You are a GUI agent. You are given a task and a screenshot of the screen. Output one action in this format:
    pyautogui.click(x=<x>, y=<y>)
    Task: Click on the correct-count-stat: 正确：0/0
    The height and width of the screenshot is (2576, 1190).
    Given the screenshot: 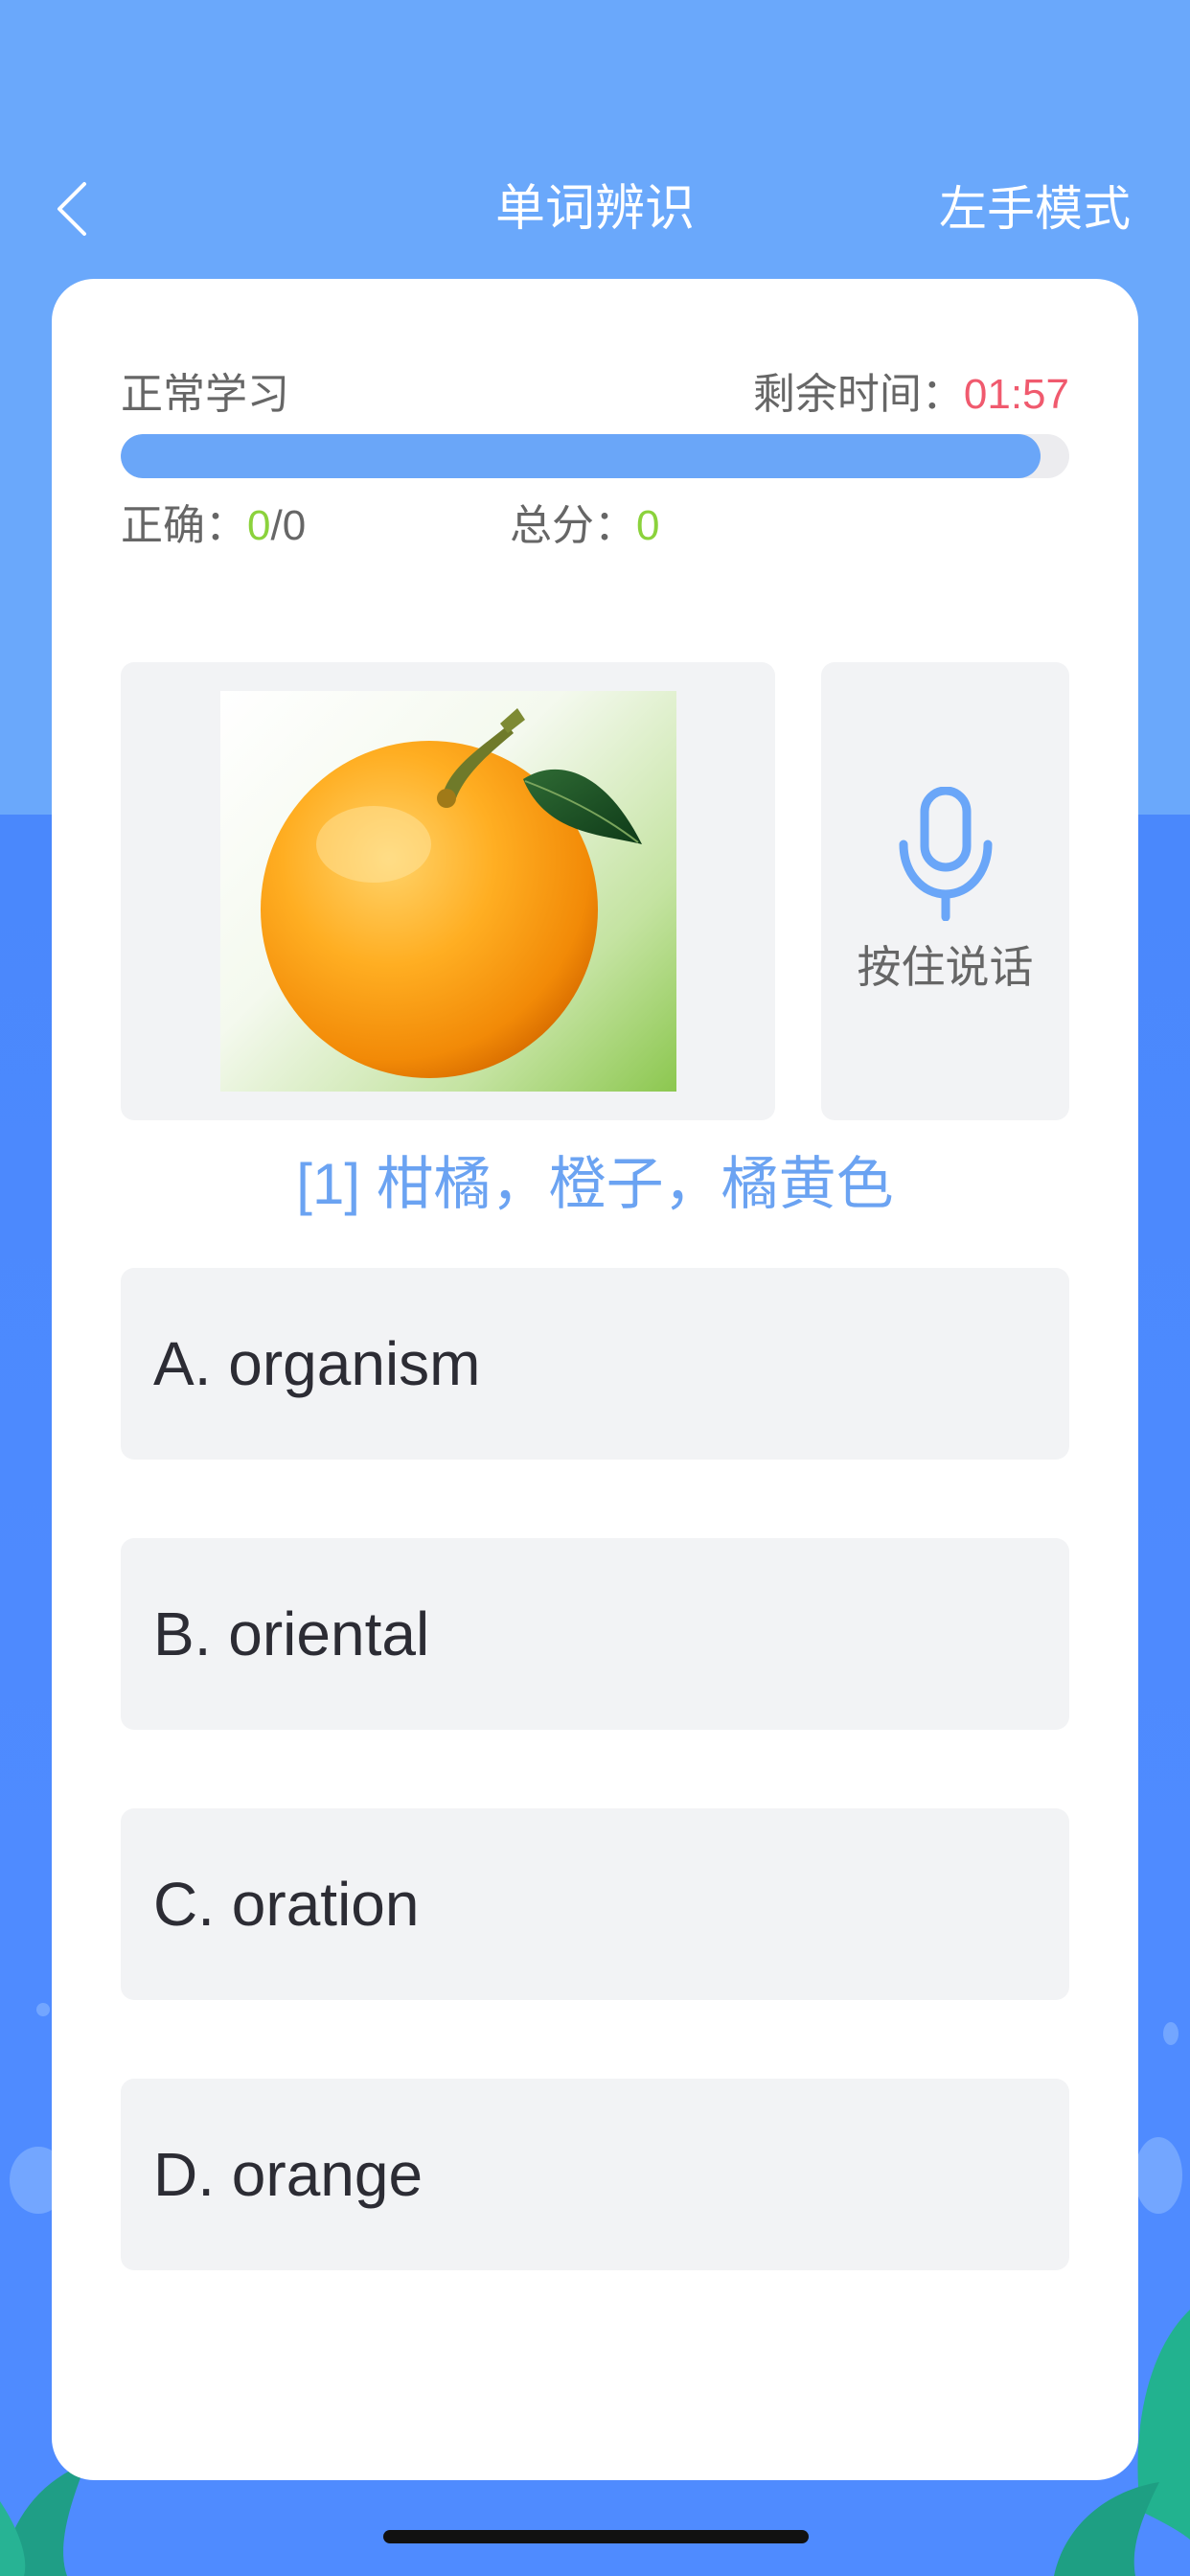 What is the action you would take?
    pyautogui.click(x=214, y=526)
    